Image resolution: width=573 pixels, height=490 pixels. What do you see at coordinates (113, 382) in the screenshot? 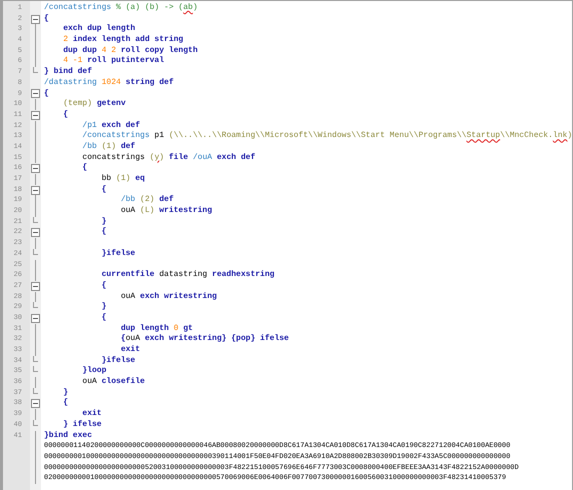
I see `code-line: ouA closefile` at bounding box center [113, 382].